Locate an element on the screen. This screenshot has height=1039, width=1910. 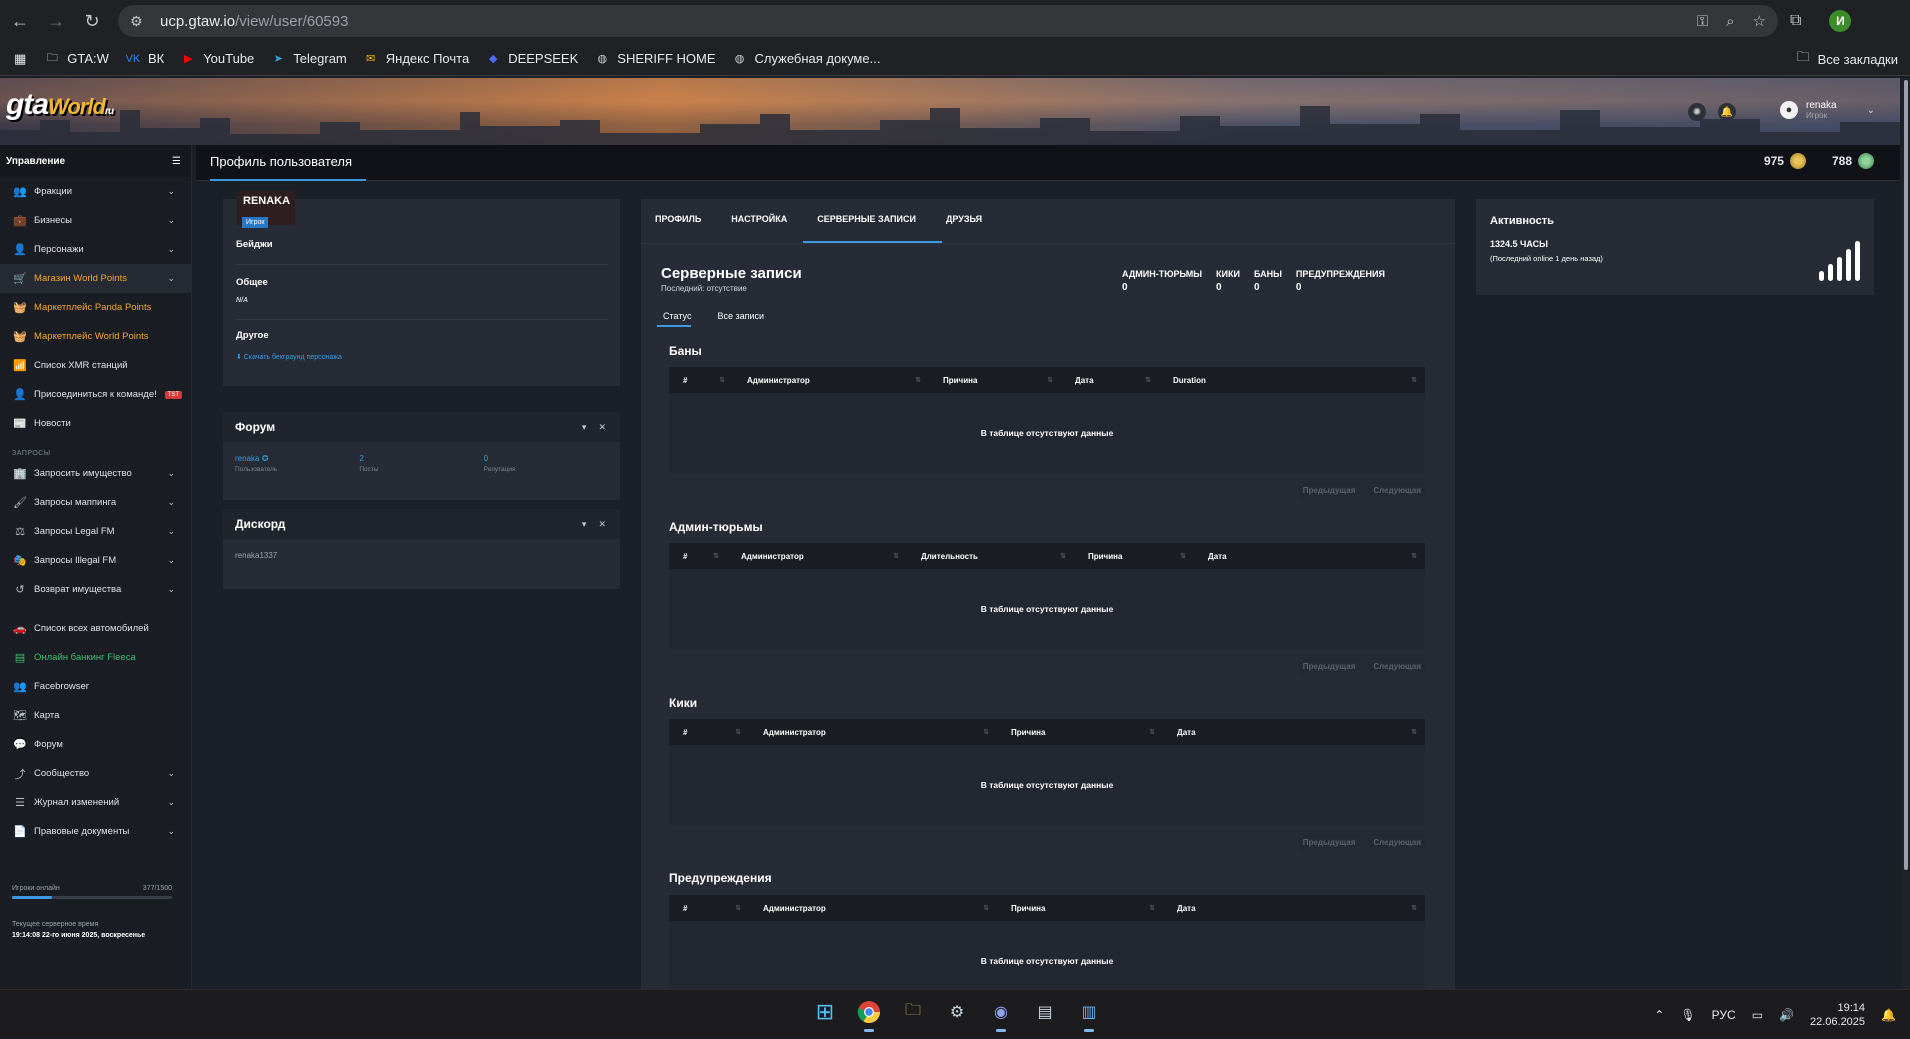
site-info-icon: ⚙ is located at coordinates (141, 21).